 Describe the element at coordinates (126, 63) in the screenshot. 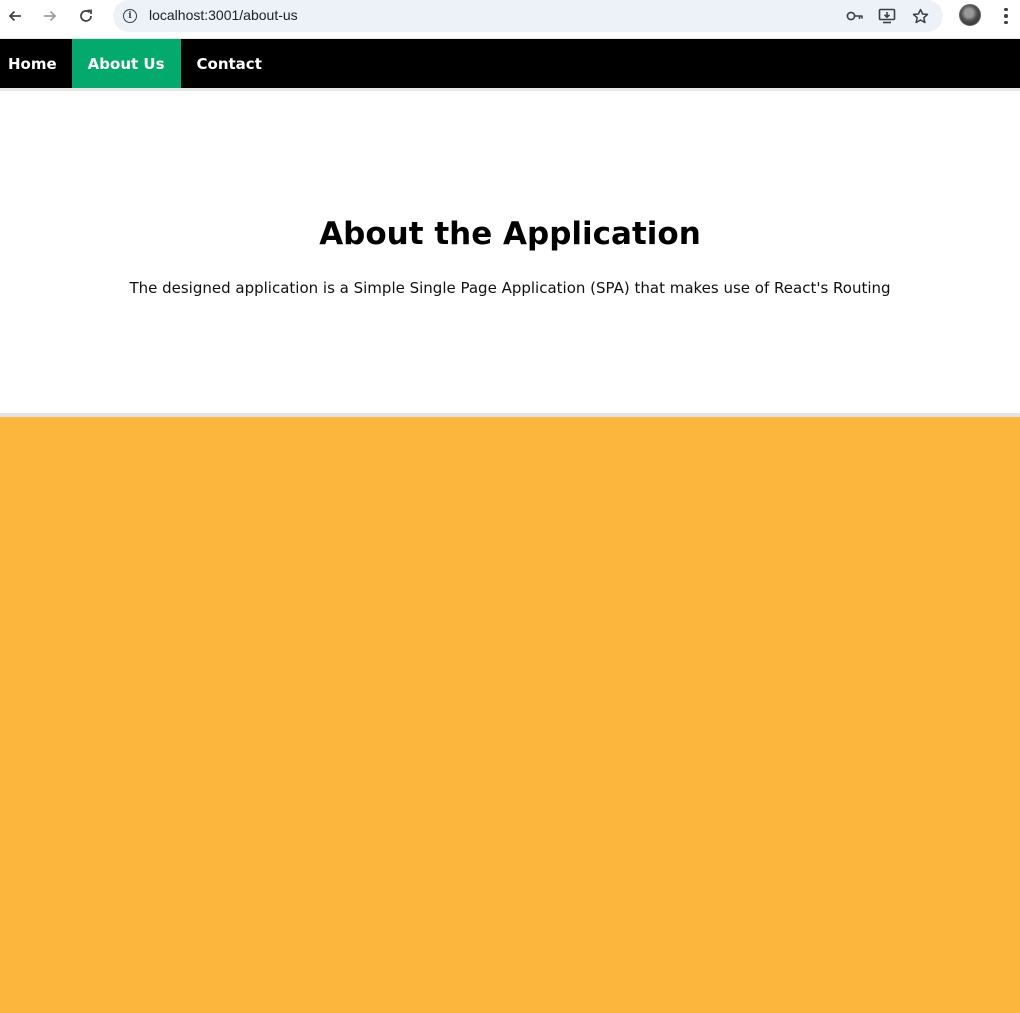

I see `nav-link-about-us: About Us` at that location.